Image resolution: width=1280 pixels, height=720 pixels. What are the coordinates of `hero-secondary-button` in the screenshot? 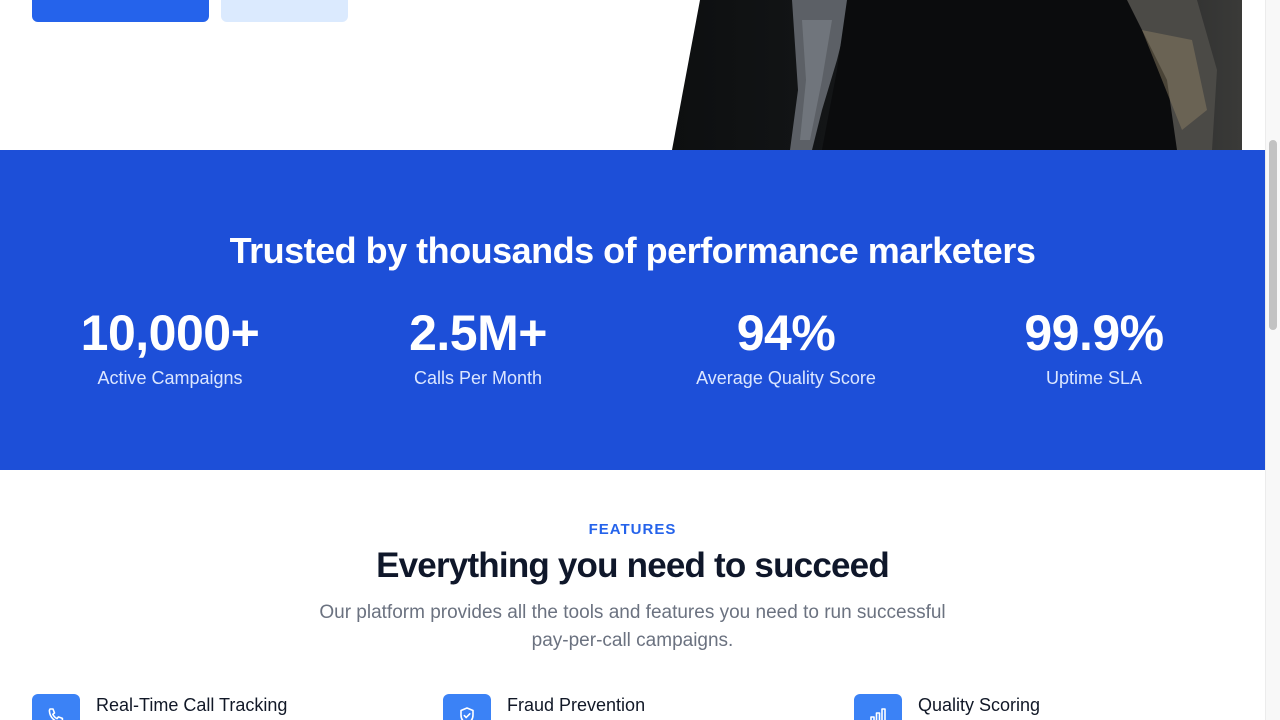 It's located at (284, 11).